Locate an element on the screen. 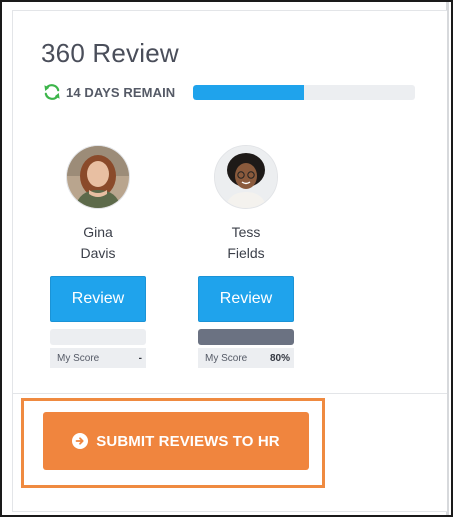 The image size is (453, 517). section-divider is located at coordinates (230, 393).